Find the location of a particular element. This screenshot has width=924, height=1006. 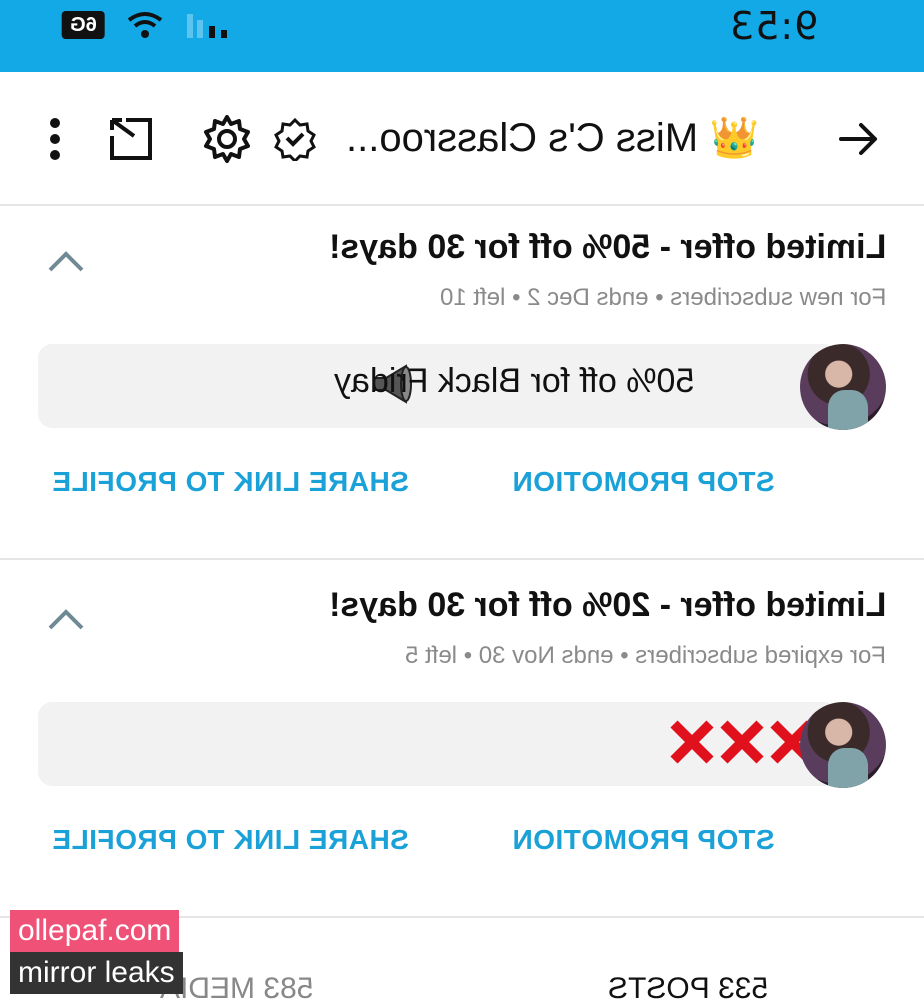

promotion-title: Limited offer - 20% off for 30 days! is located at coordinates (607, 605).